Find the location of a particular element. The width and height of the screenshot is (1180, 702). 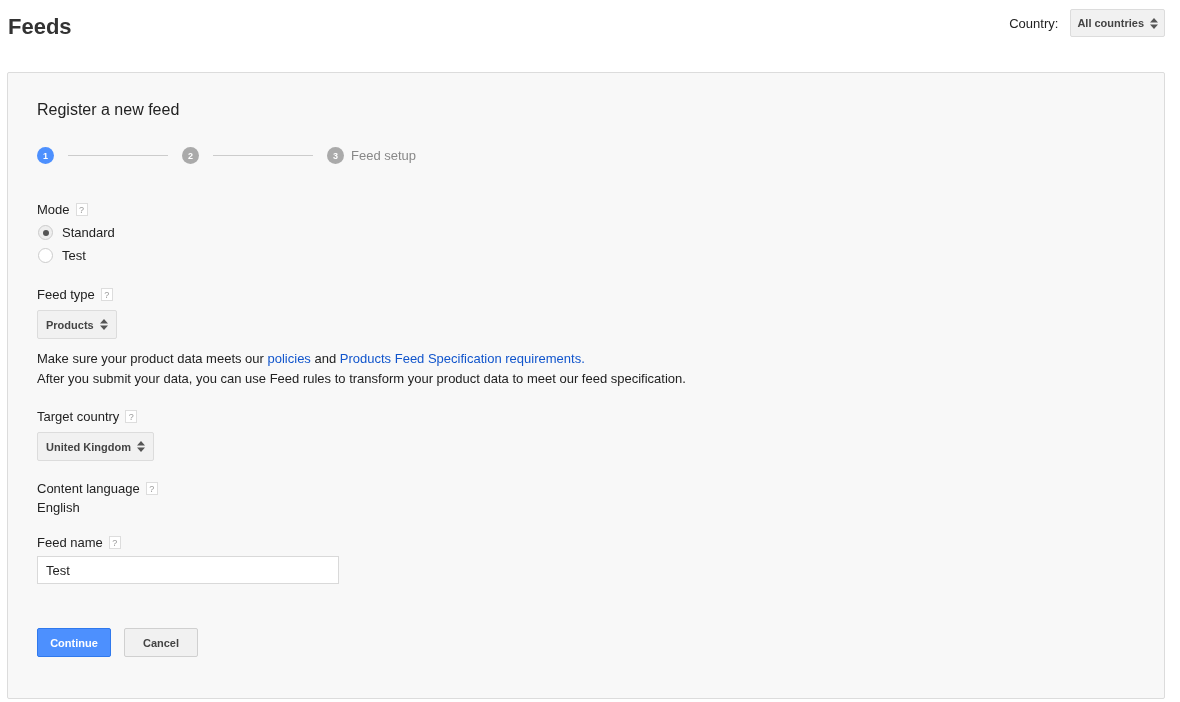

radio-label: Test is located at coordinates (74, 255).